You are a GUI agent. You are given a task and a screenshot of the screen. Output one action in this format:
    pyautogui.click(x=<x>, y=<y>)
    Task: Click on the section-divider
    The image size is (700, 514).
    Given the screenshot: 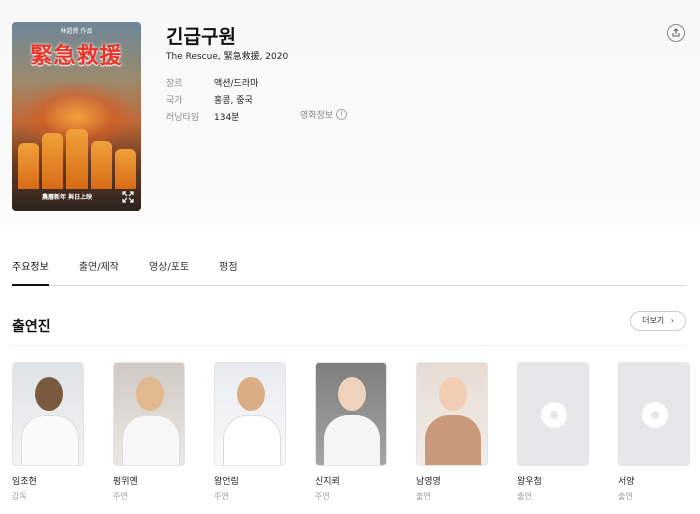 What is the action you would take?
    pyautogui.click(x=349, y=345)
    